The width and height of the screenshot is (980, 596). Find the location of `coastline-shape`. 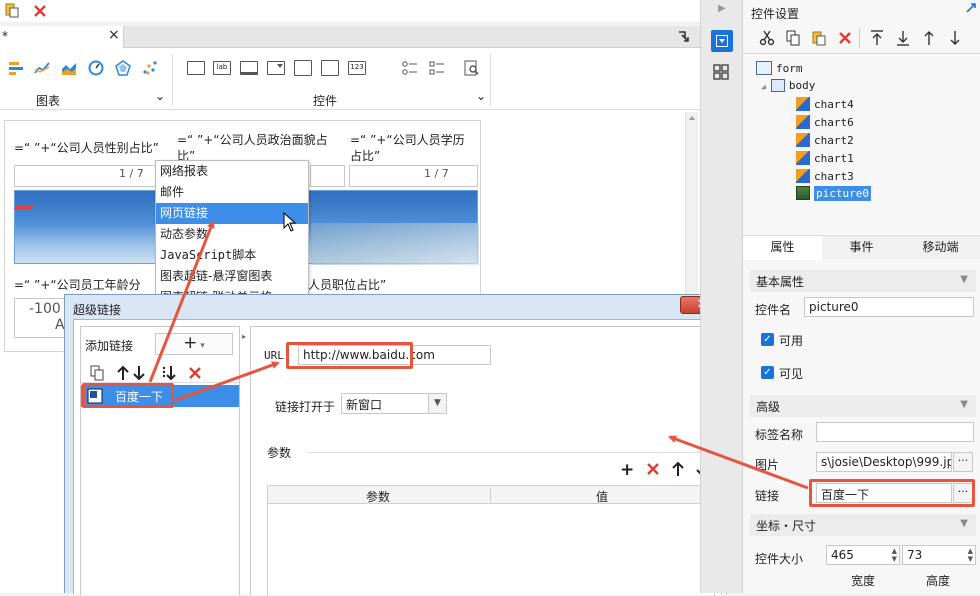

coastline-shape is located at coordinates (395, 244).